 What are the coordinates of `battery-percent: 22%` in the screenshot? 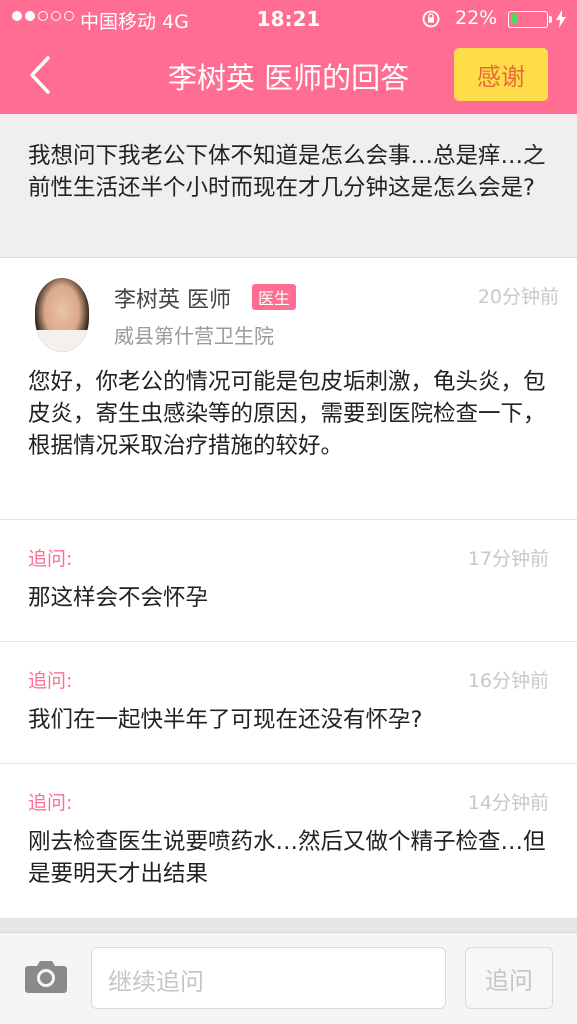 It's located at (476, 18).